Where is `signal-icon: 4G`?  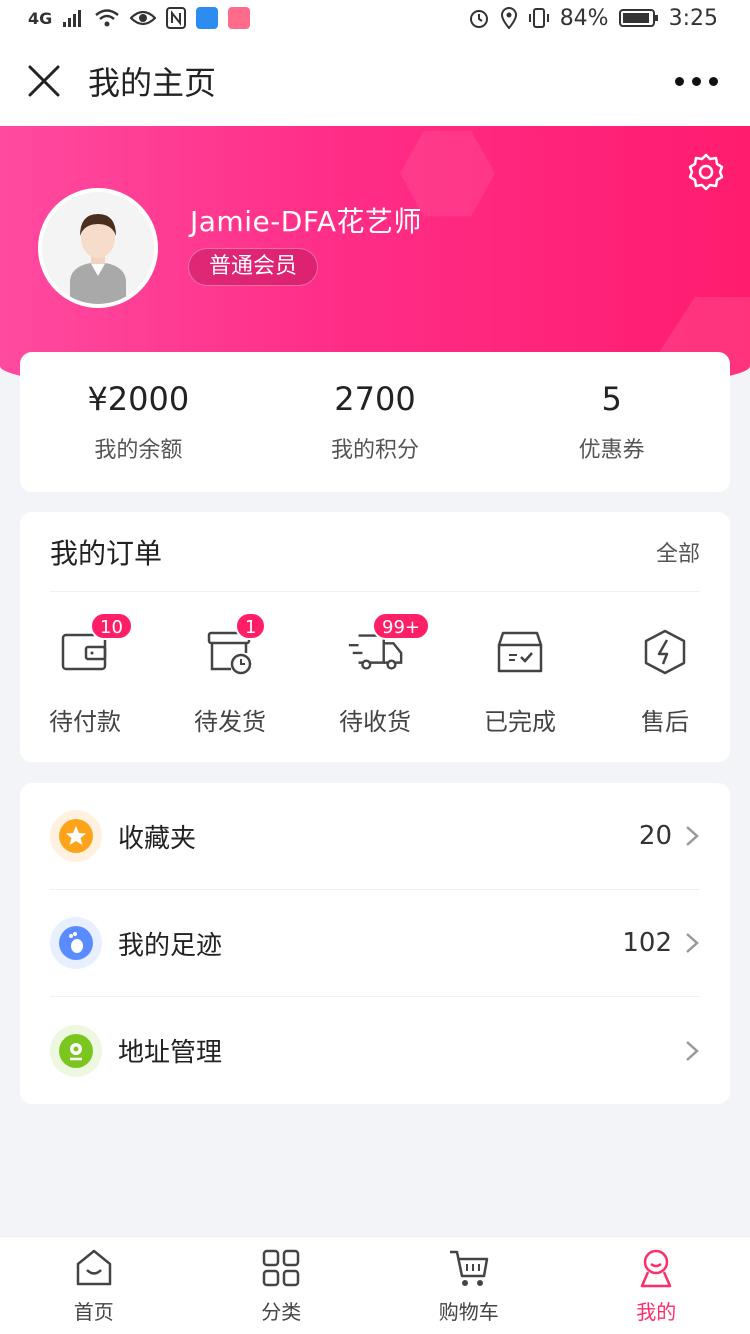
signal-icon: 4G is located at coordinates (40, 18).